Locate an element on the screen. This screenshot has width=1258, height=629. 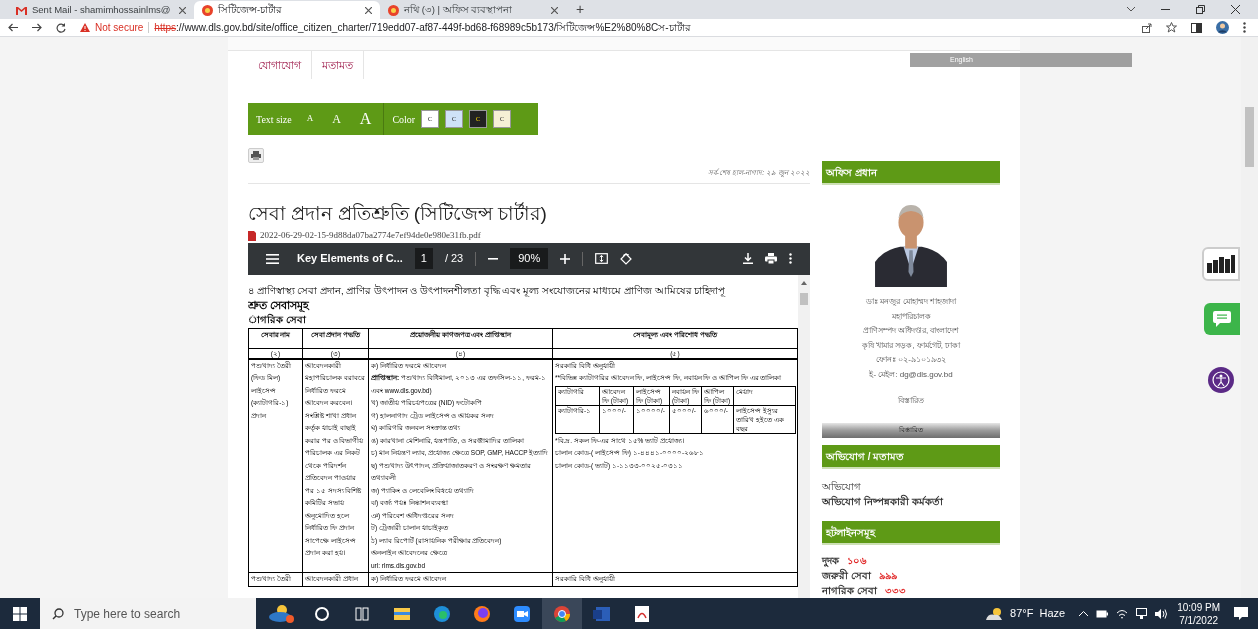
contact-text: ডাঃ মনজুর মোহাম্মদ শাহজাদা is located at coordinates (911, 302).